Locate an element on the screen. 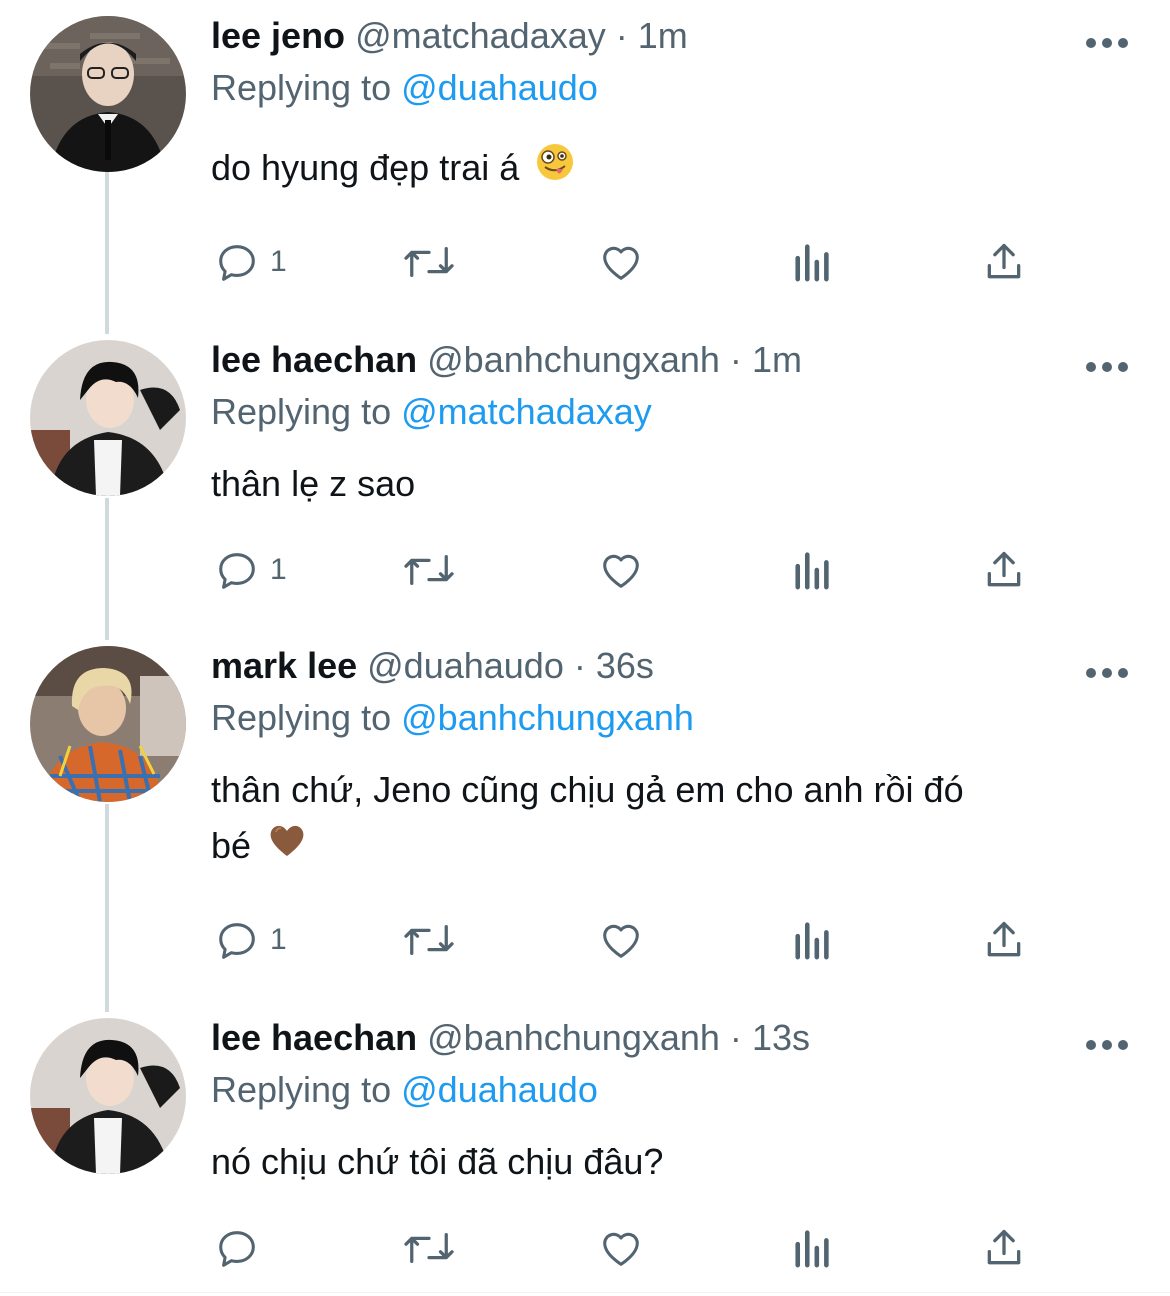 Image resolution: width=1170 pixels, height=1296 pixels. divider is located at coordinates (585, 1292).